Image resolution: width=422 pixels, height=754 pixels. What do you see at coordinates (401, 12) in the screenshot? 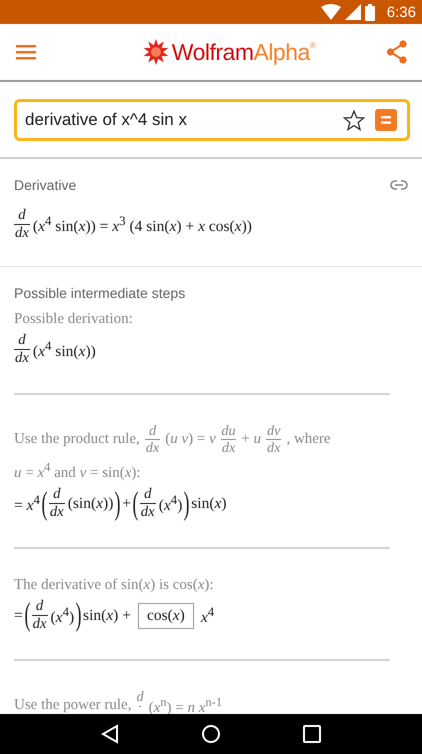
I see `clock-time: 6:36` at bounding box center [401, 12].